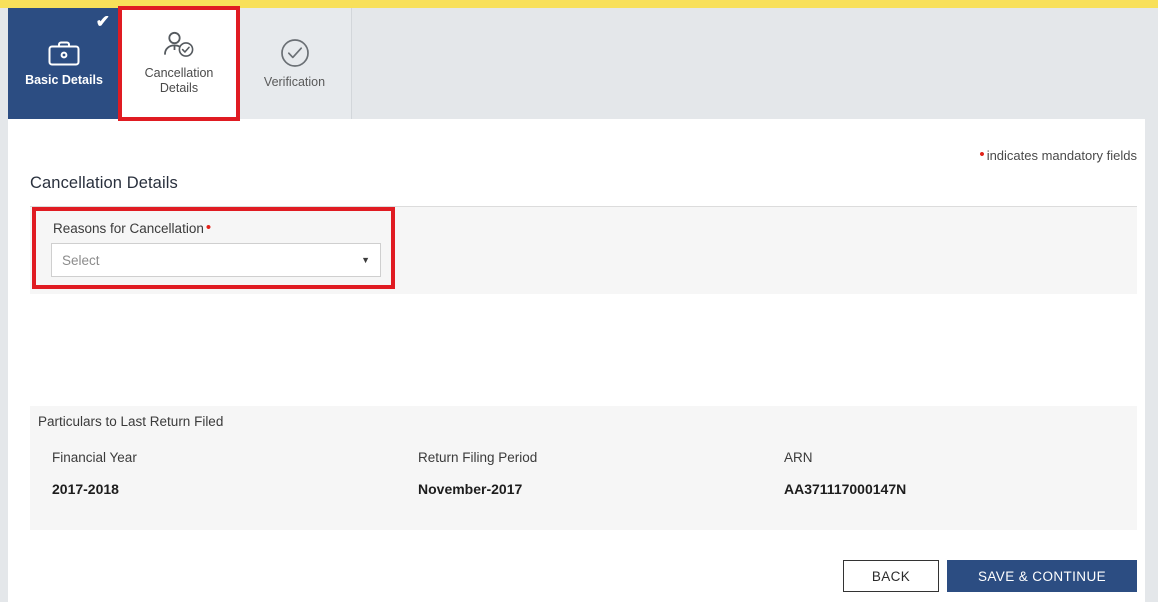 This screenshot has height=602, width=1158. Describe the element at coordinates (104, 183) in the screenshot. I see `page-title: Cancellation Details` at that location.